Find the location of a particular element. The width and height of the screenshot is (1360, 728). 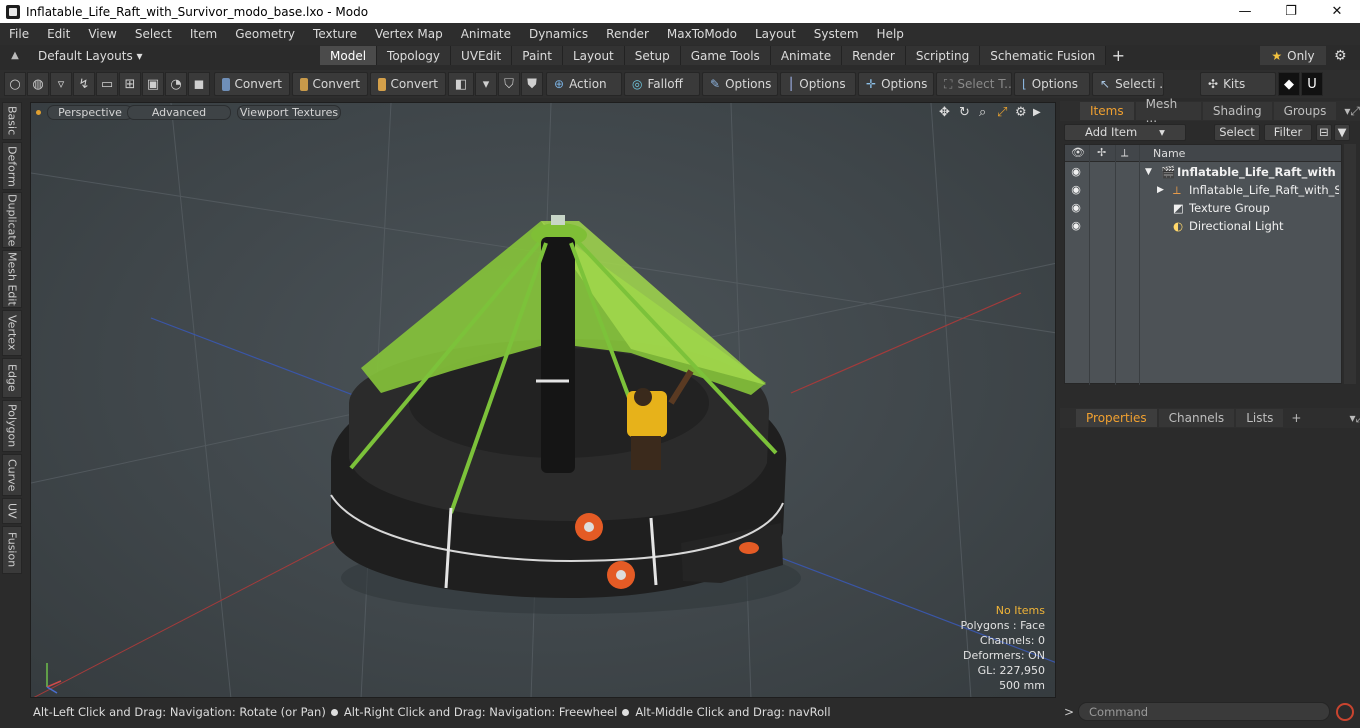

tab-topology: Topology is located at coordinates (414, 55).